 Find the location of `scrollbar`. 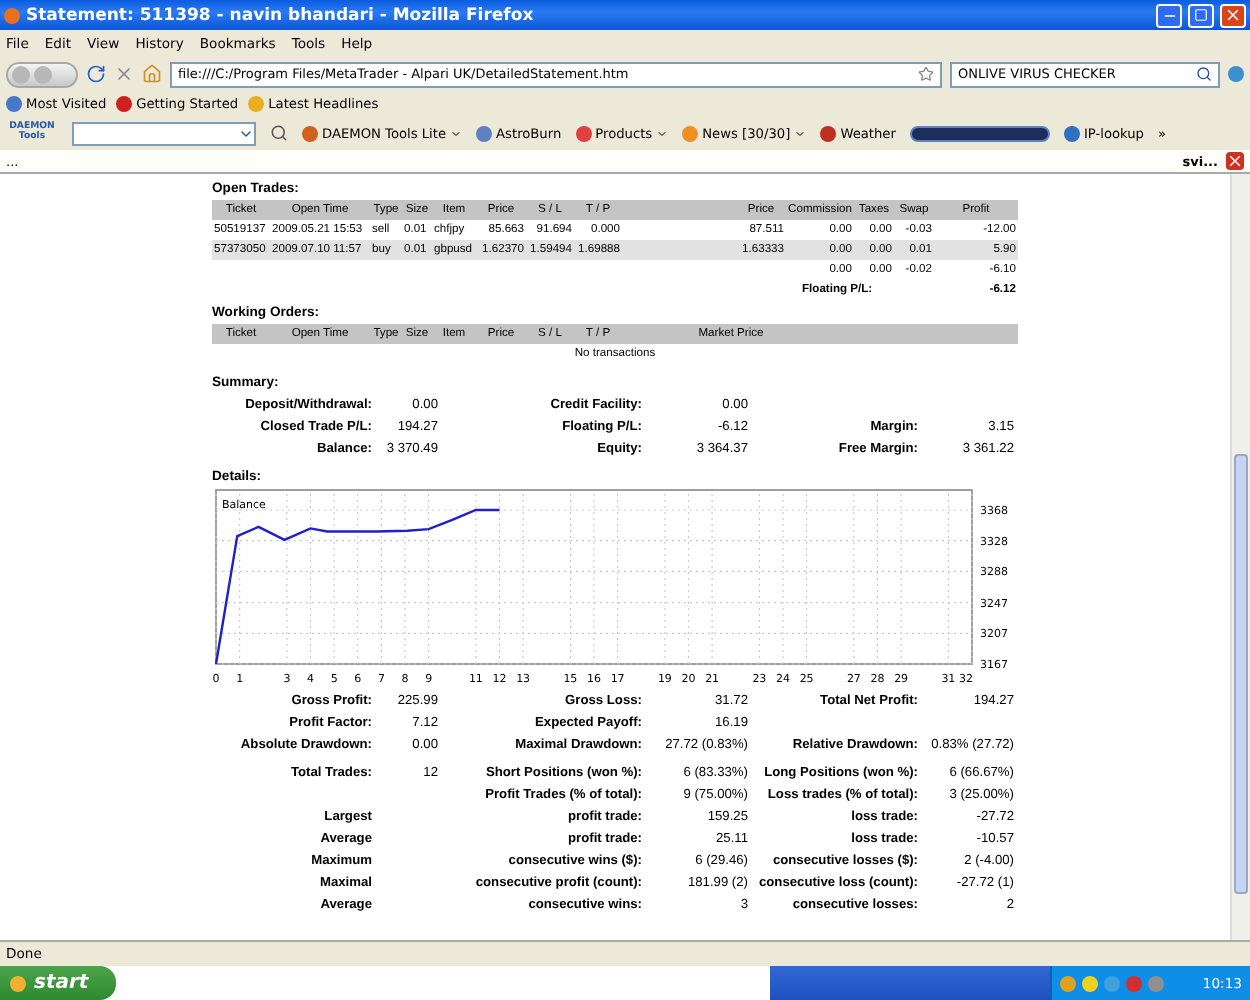

scrollbar is located at coordinates (1240, 557).